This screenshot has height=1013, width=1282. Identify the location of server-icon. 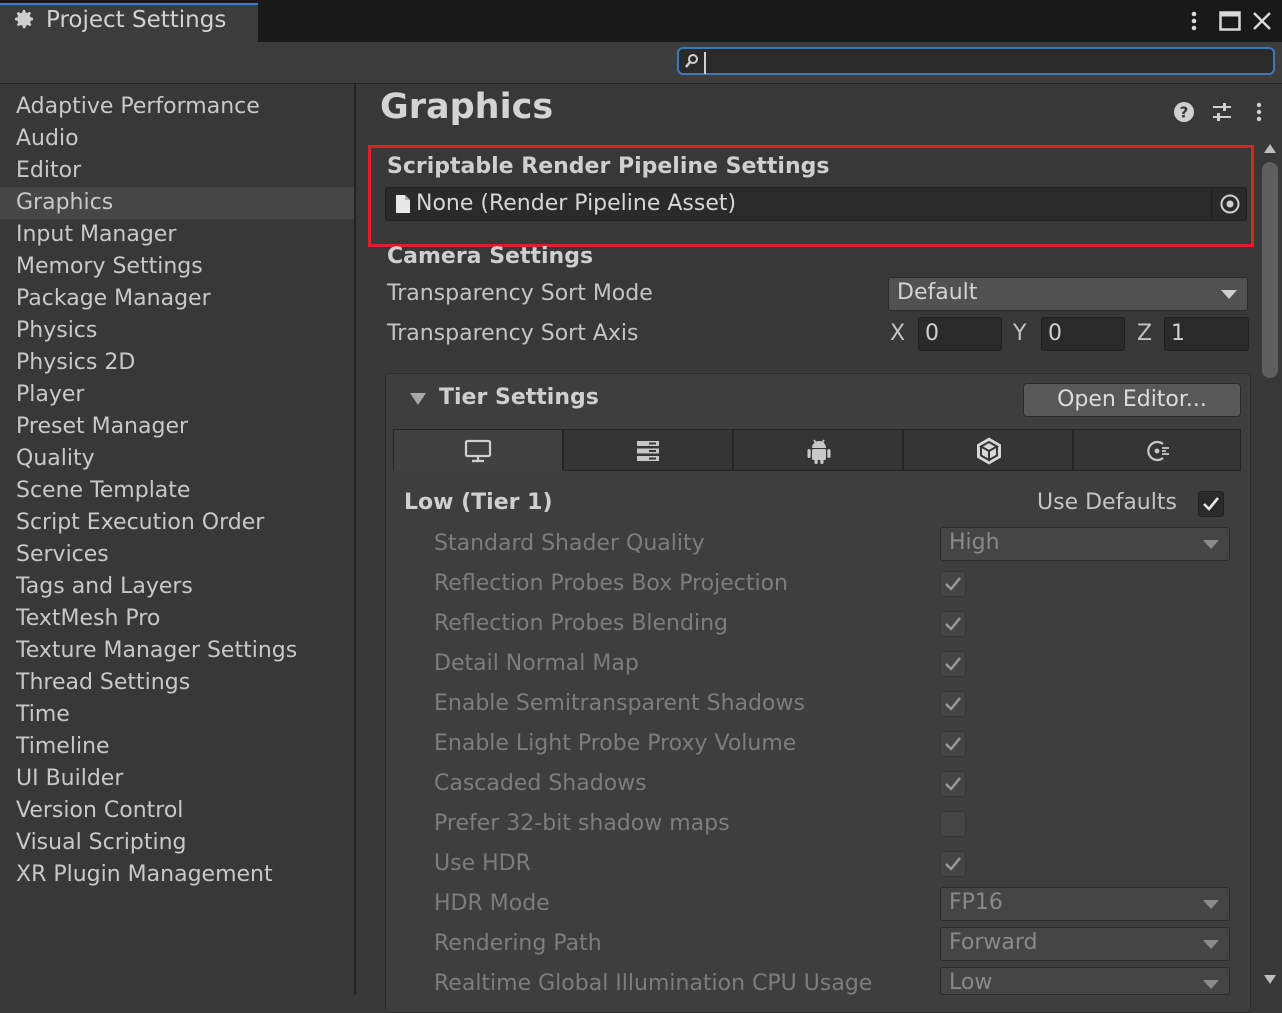
(648, 451).